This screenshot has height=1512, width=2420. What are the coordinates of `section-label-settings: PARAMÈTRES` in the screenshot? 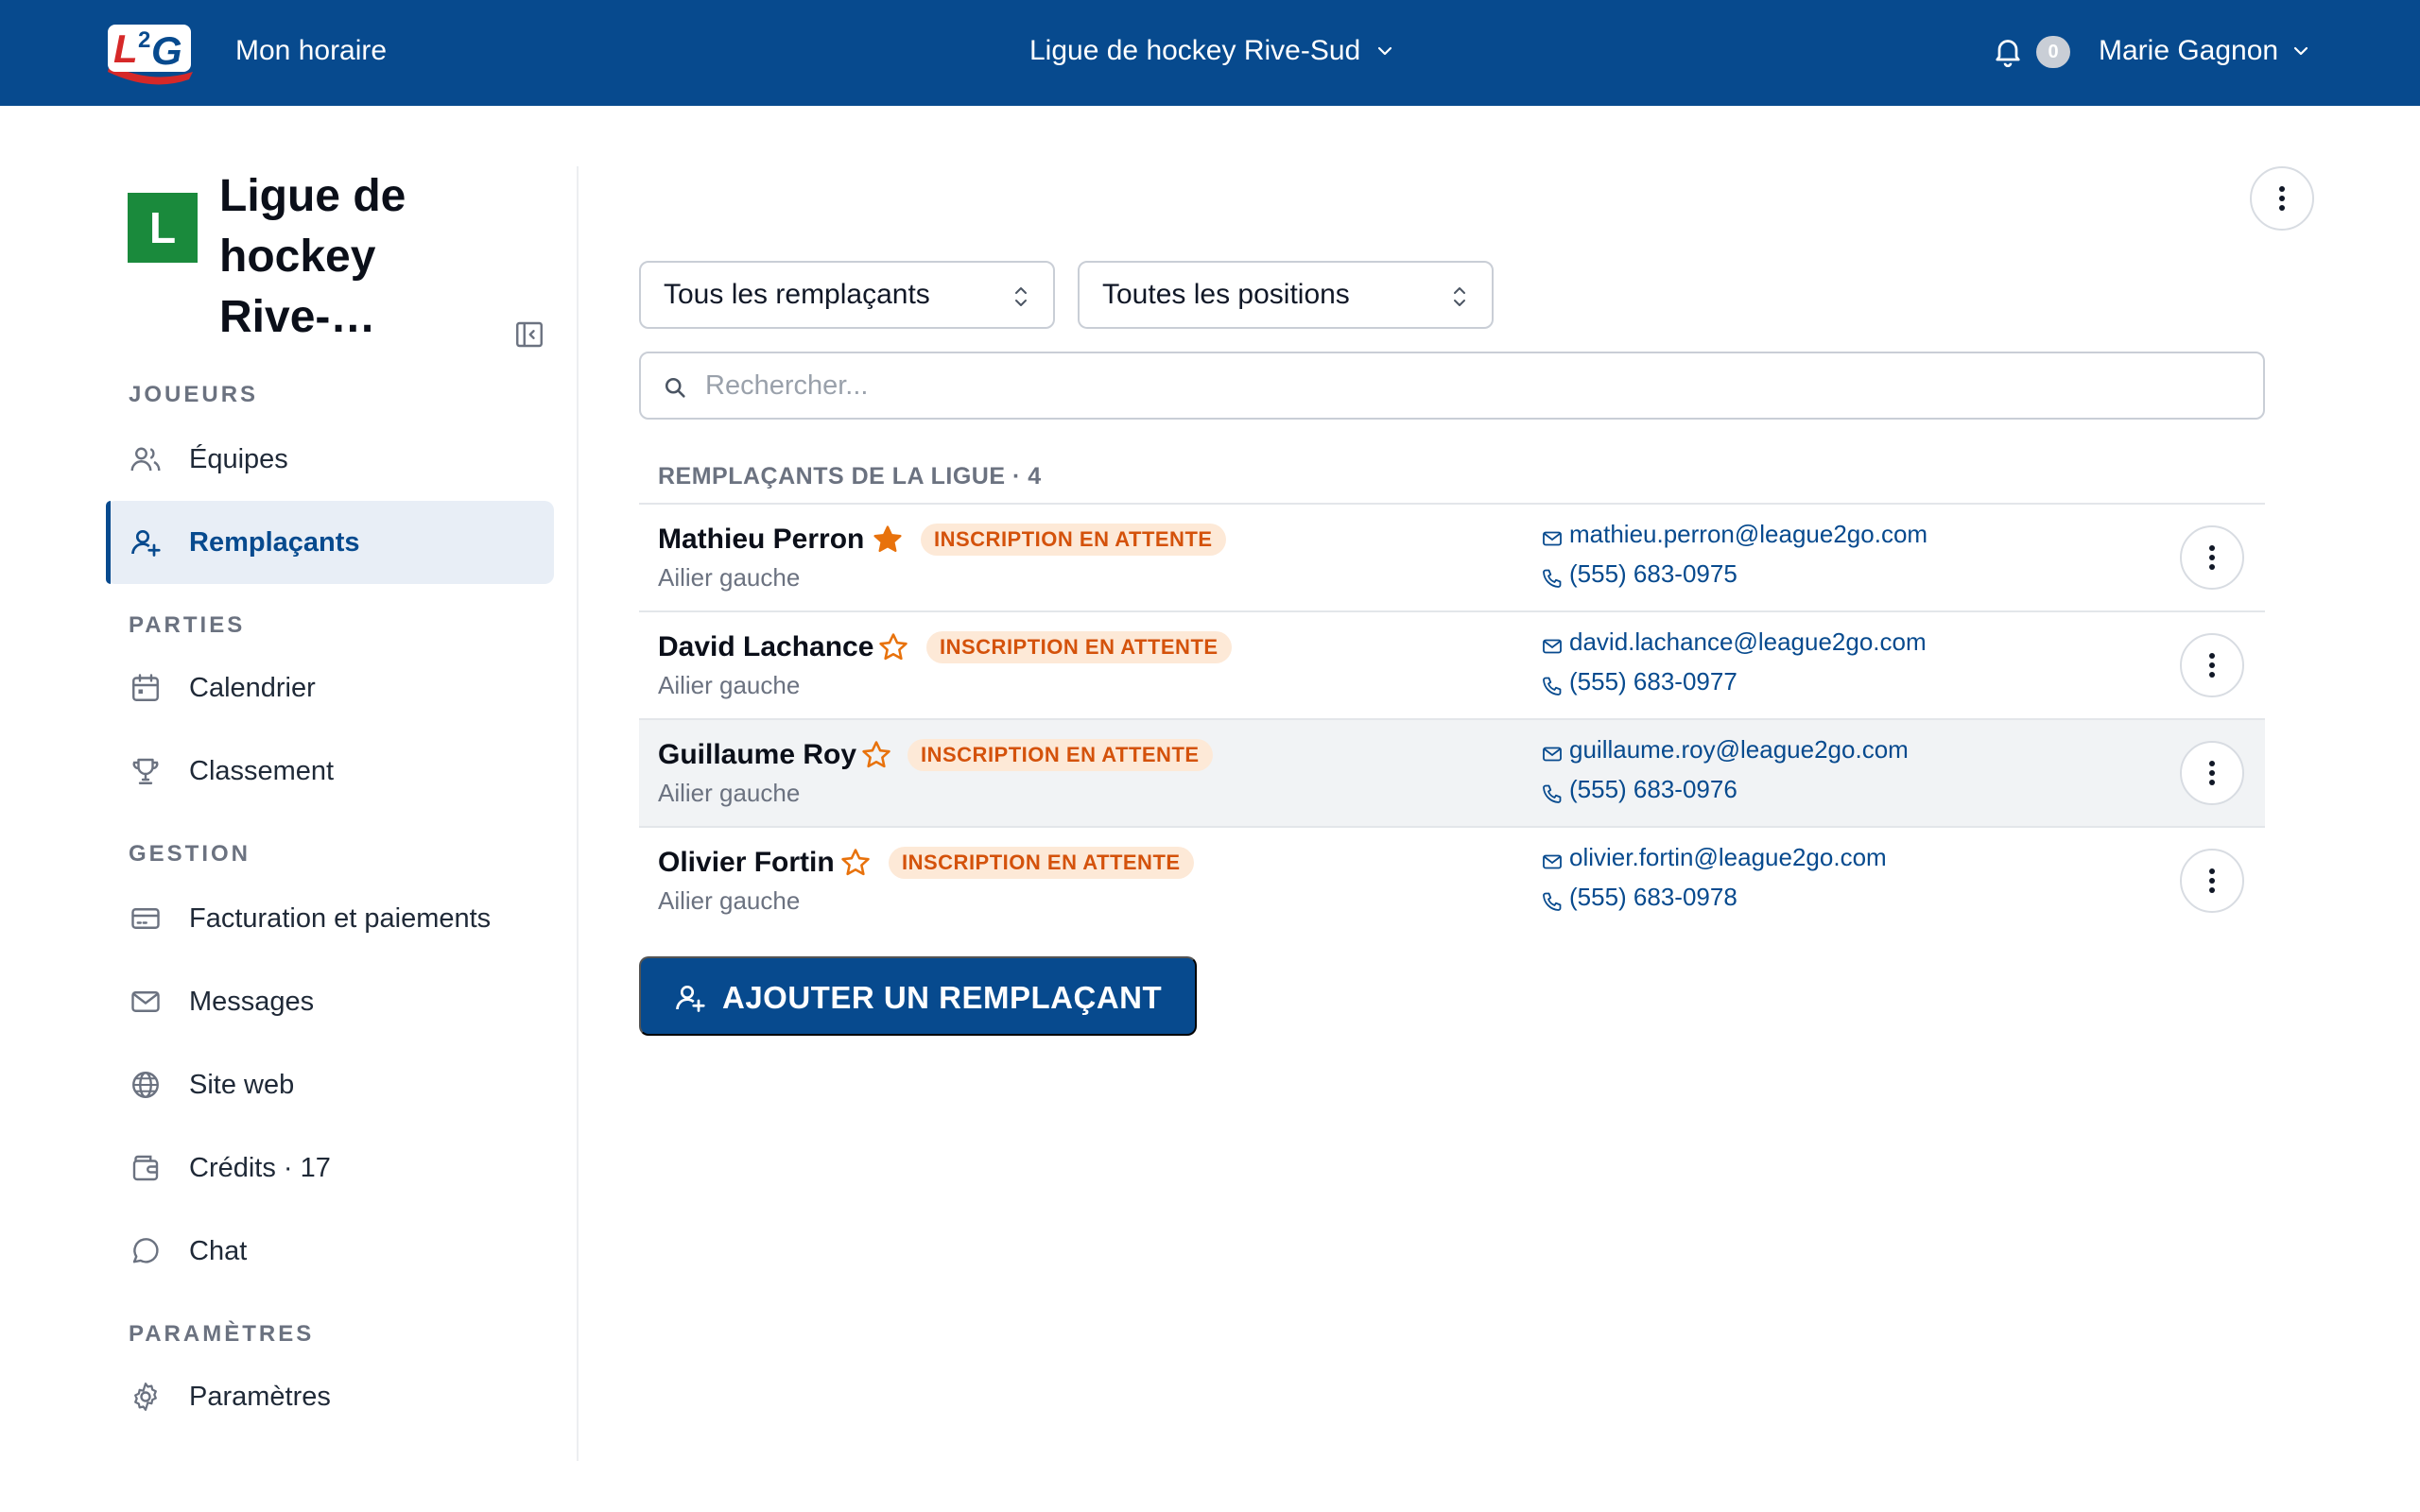 It's located at (222, 1334).